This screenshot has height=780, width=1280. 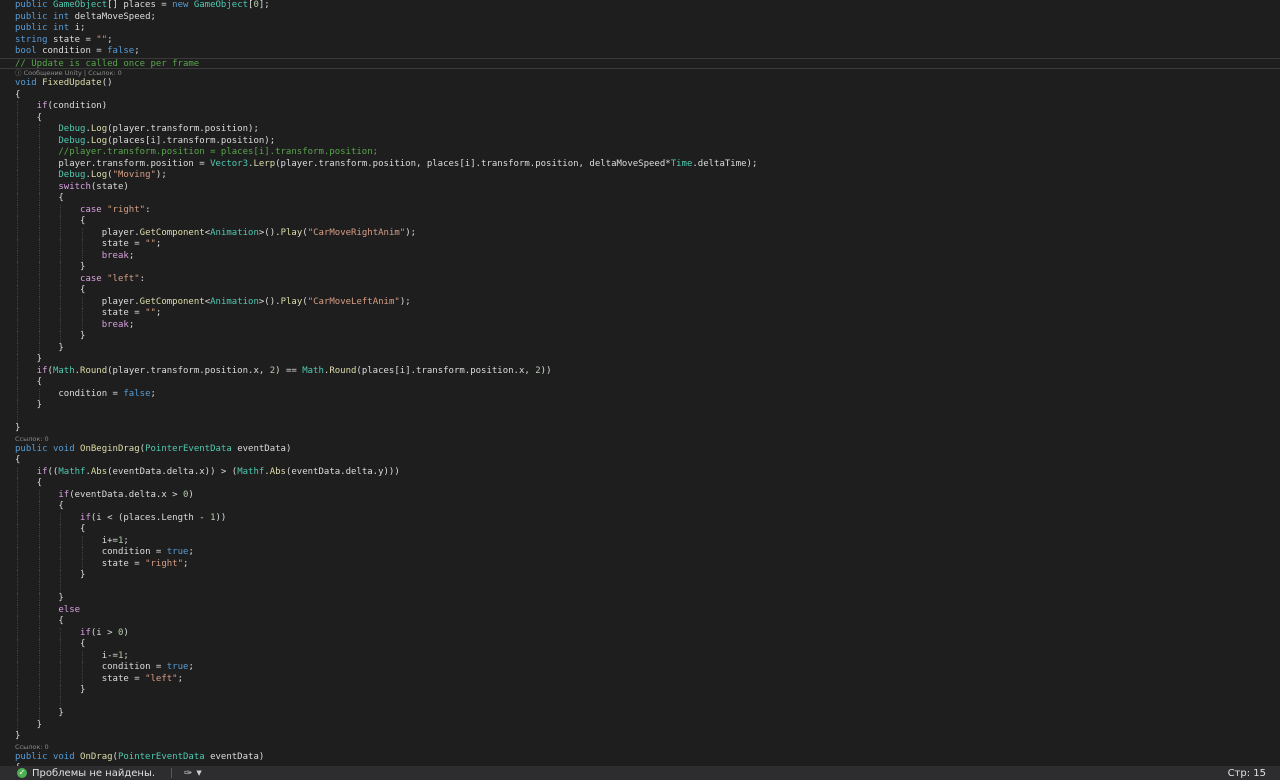 What do you see at coordinates (640, 18) in the screenshot?
I see `code-line: public int deltaMoveSpeed;` at bounding box center [640, 18].